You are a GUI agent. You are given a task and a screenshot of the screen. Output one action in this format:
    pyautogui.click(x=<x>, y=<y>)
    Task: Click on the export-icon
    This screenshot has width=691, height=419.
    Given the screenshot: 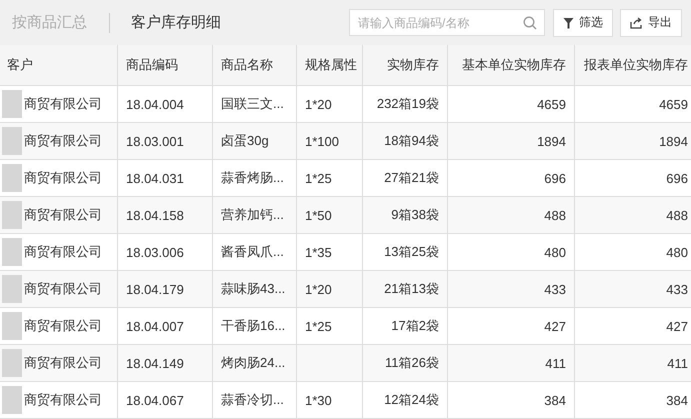 What is the action you would take?
    pyautogui.click(x=636, y=22)
    